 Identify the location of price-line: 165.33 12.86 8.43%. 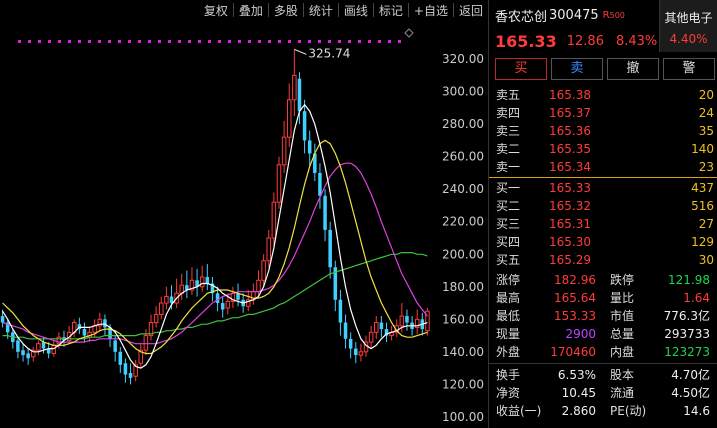
(603, 41).